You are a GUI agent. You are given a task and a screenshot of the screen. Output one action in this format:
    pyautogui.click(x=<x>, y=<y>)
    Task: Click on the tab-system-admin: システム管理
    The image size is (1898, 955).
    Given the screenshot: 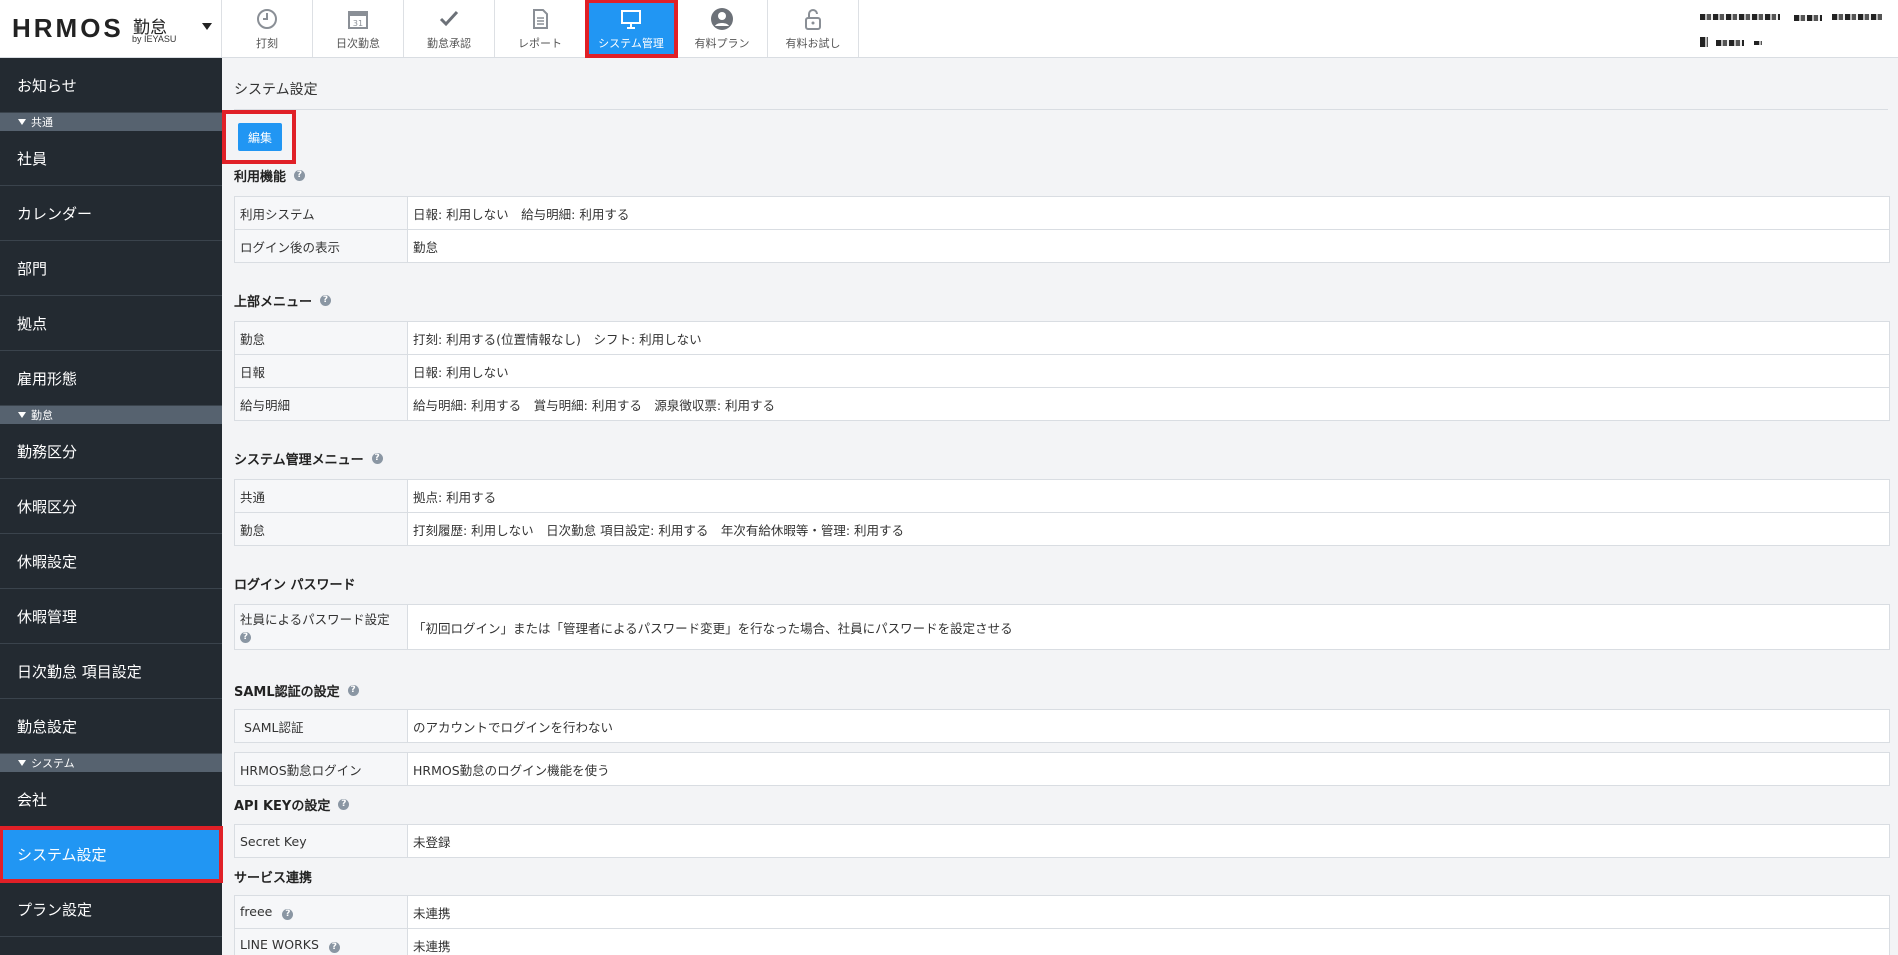 What is the action you would take?
    pyautogui.click(x=631, y=29)
    